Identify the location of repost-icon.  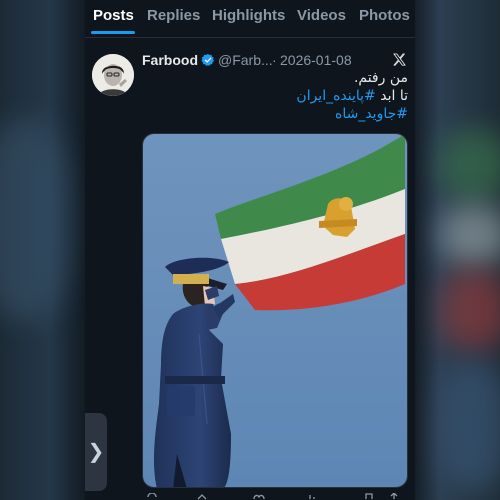
(202, 497).